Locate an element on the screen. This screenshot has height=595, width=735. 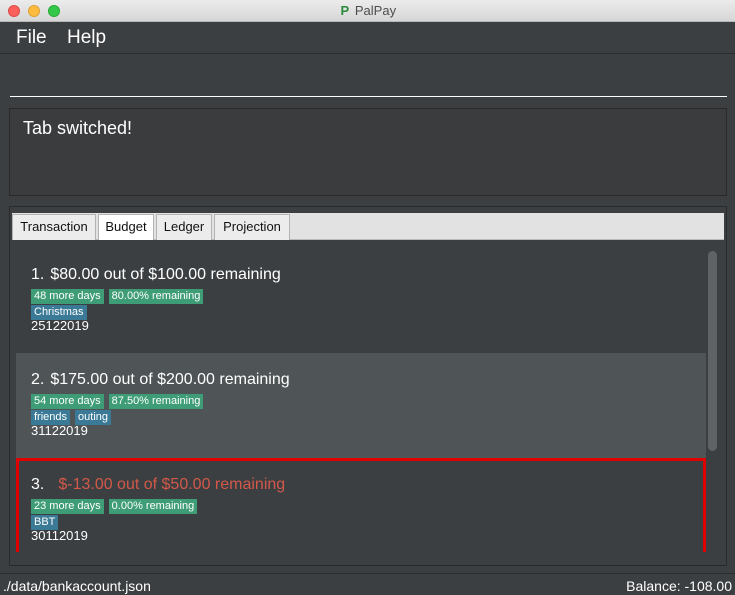
budget-amount: $175.00 out of $200.00 remaining is located at coordinates (170, 379).